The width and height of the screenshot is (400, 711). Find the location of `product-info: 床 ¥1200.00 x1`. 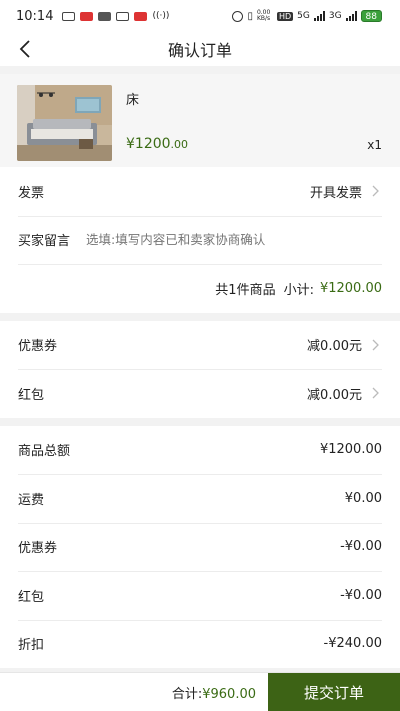

product-info: 床 ¥1200.00 x1 is located at coordinates (254, 126).